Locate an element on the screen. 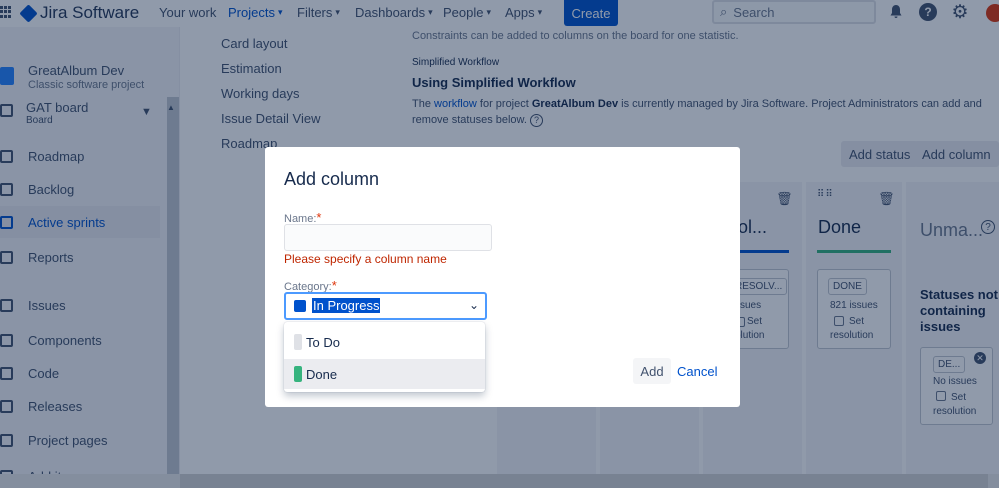 The width and height of the screenshot is (999, 488). in-progress-color-swatch is located at coordinates (300, 306).